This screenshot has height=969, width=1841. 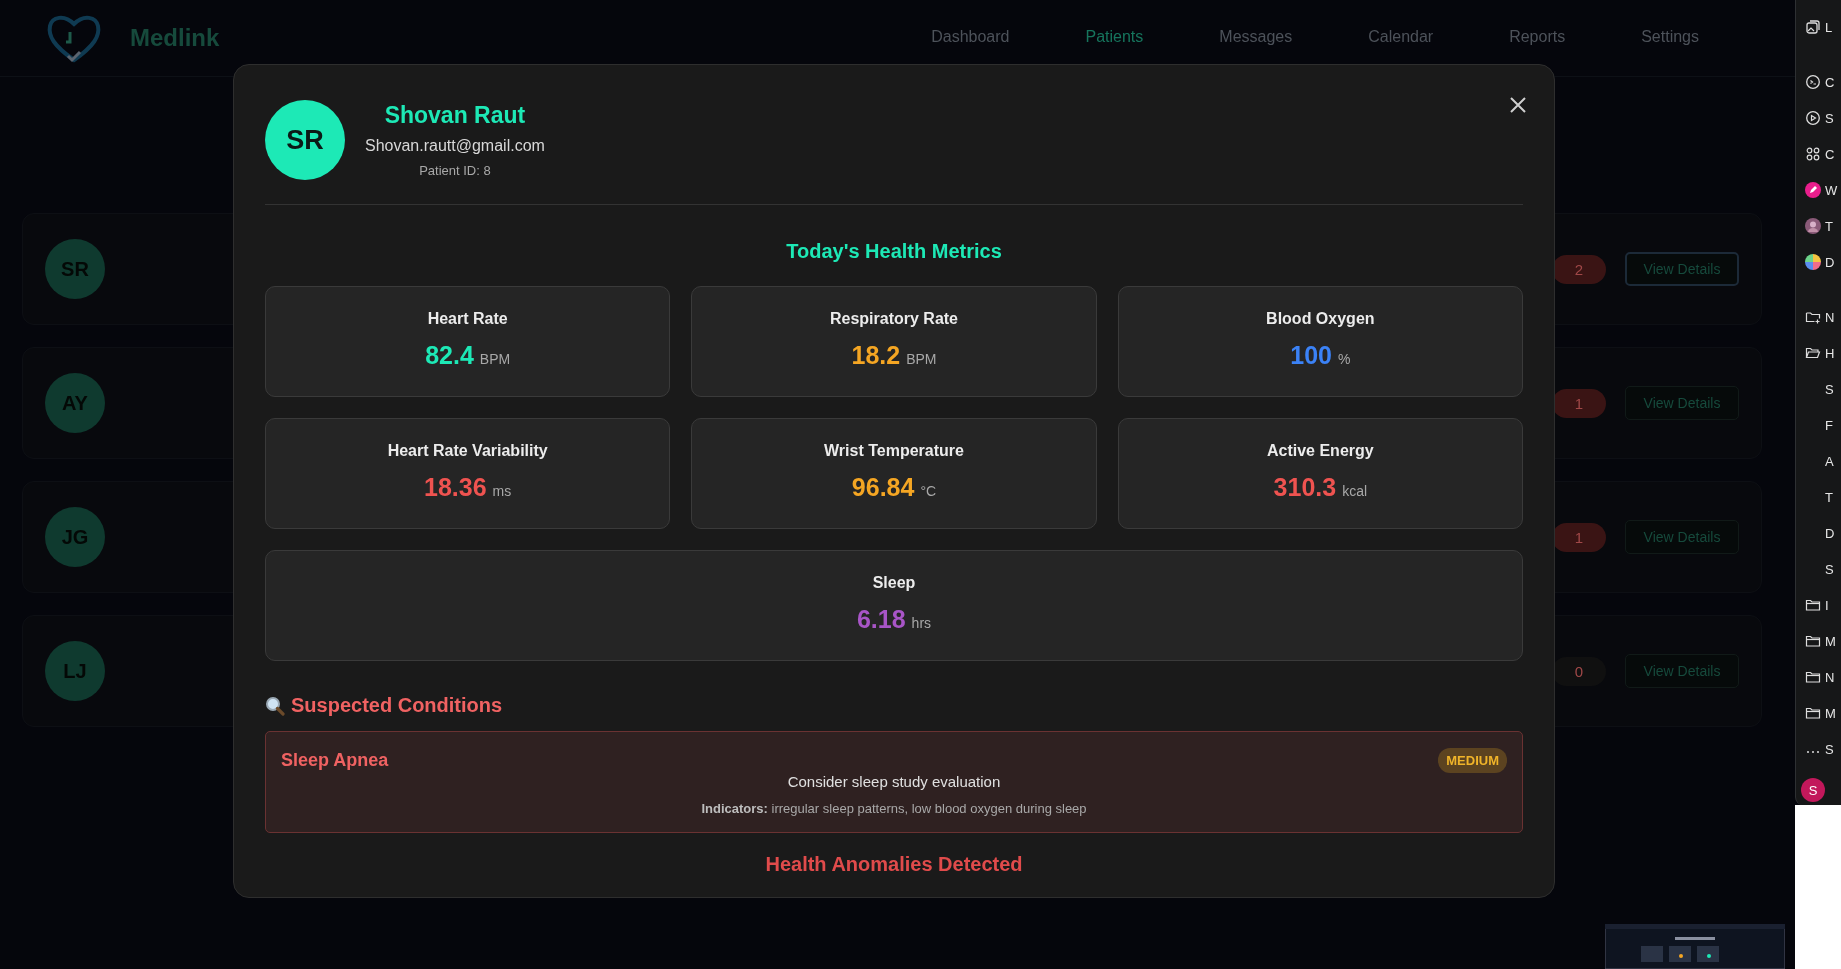 I want to click on metric-unit: hrs, so click(x=921, y=623).